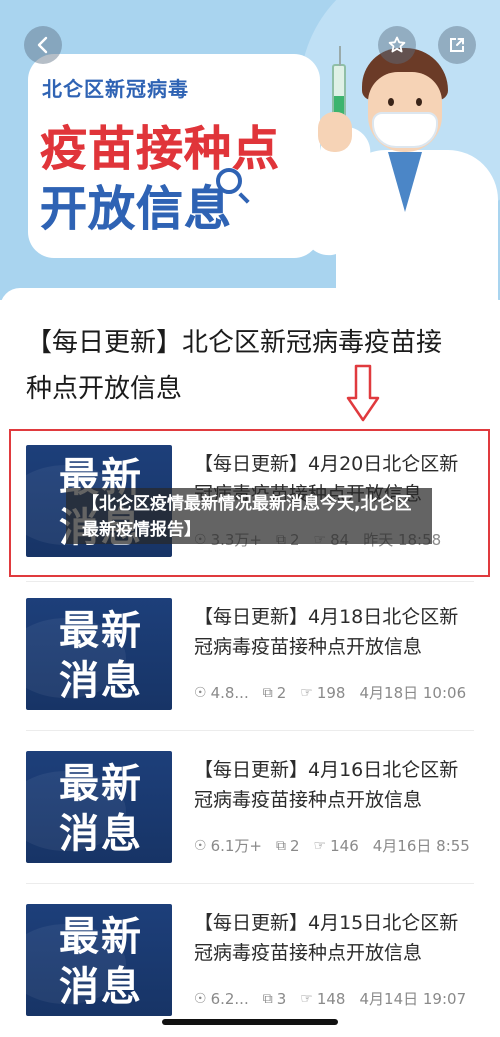 This screenshot has width=500, height=1037. I want to click on doctor-illustration, so click(398, 165).